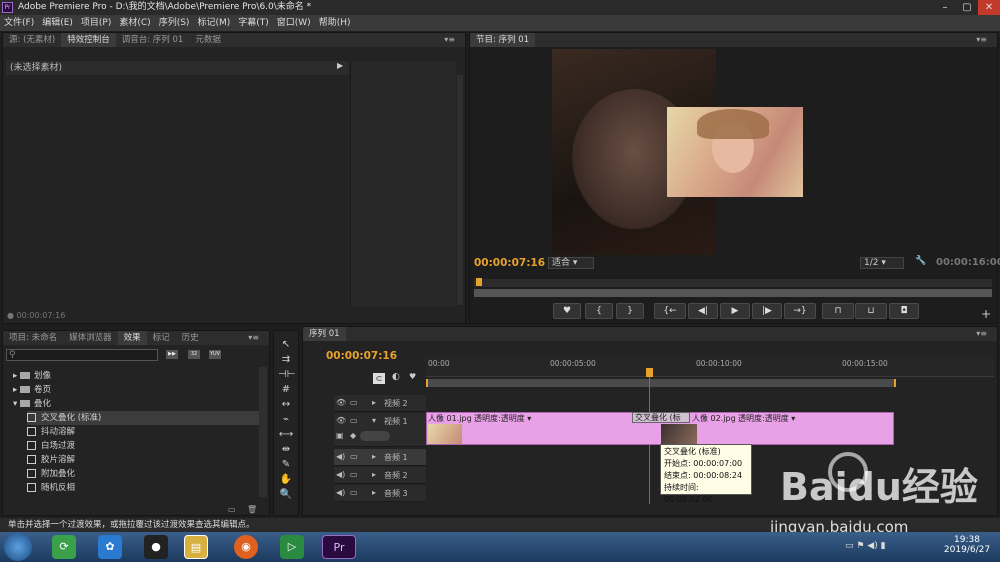 The width and height of the screenshot is (1000, 562). I want to click on effect-item-dip-to-white: 白场过渡, so click(152, 446).